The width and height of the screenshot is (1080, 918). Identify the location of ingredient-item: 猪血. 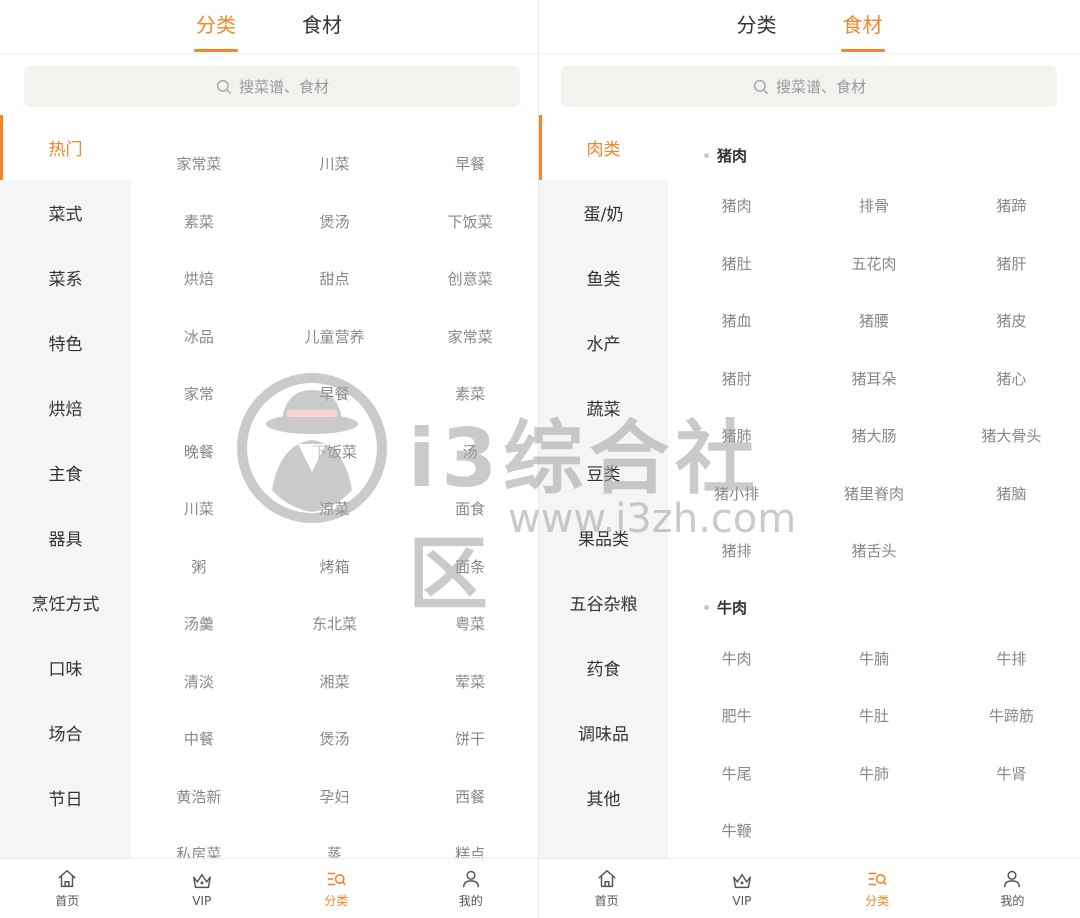
(736, 321).